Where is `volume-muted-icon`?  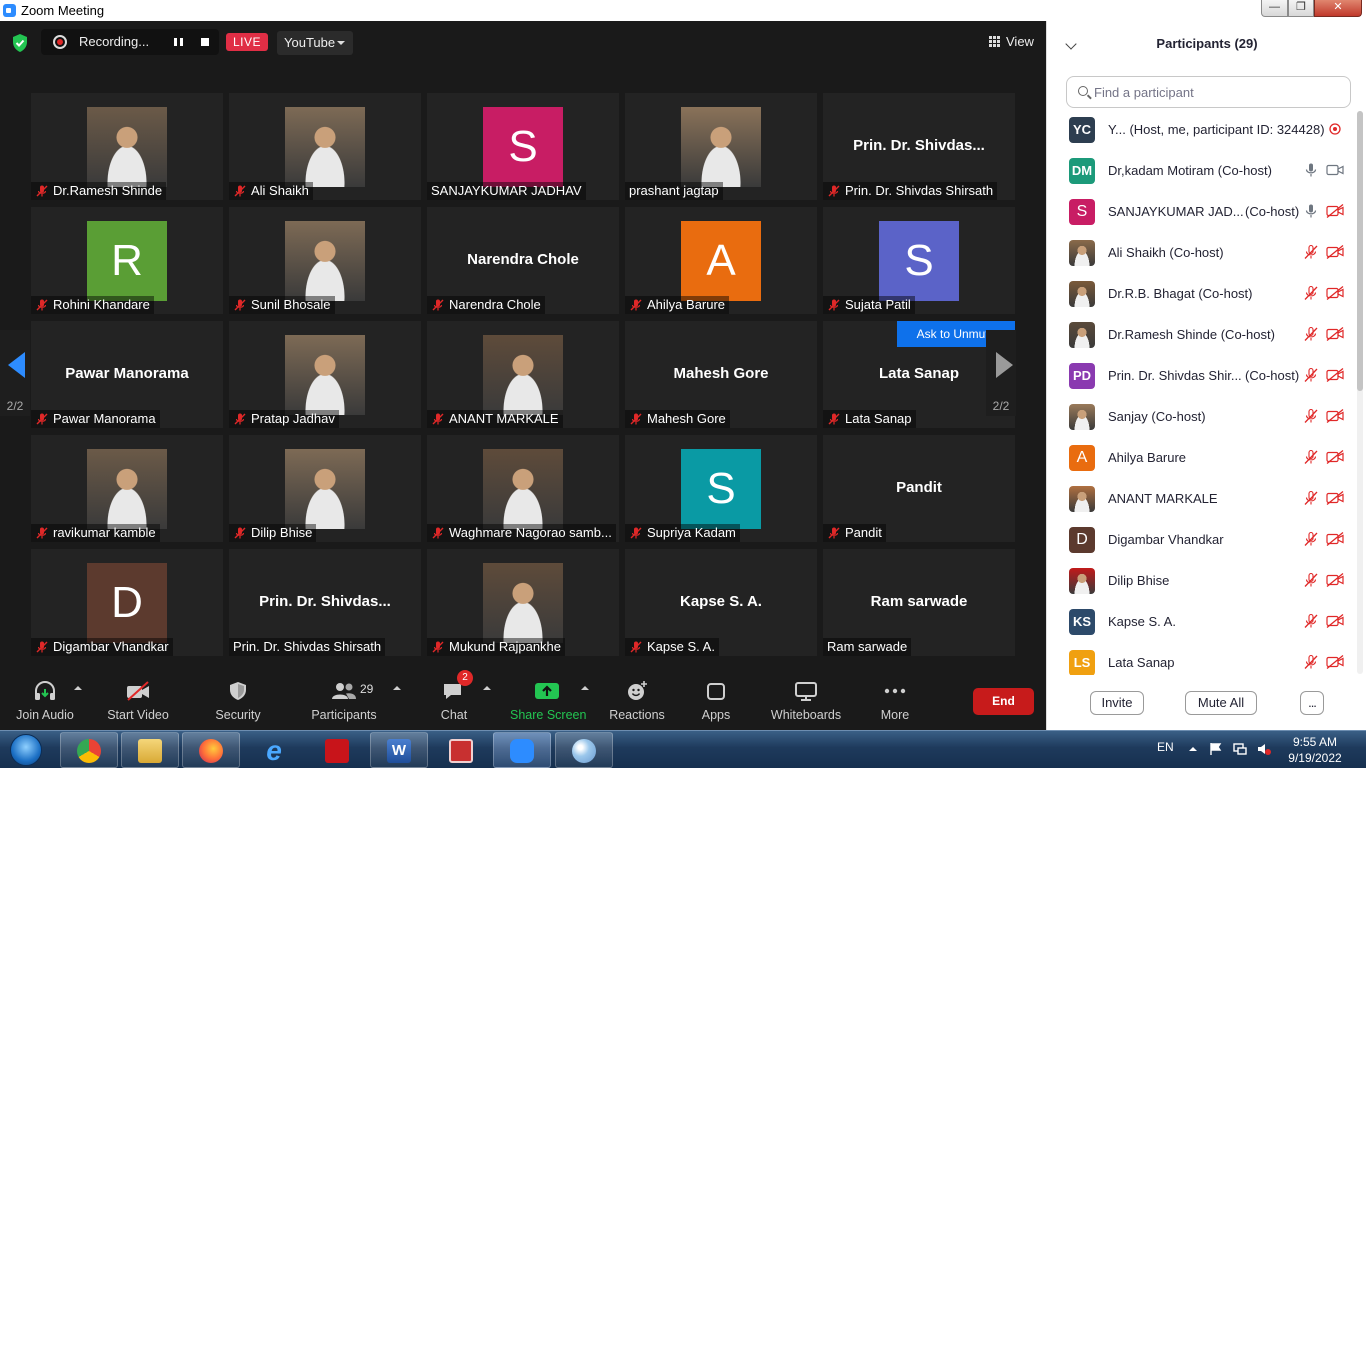
volume-muted-icon is located at coordinates (1264, 749).